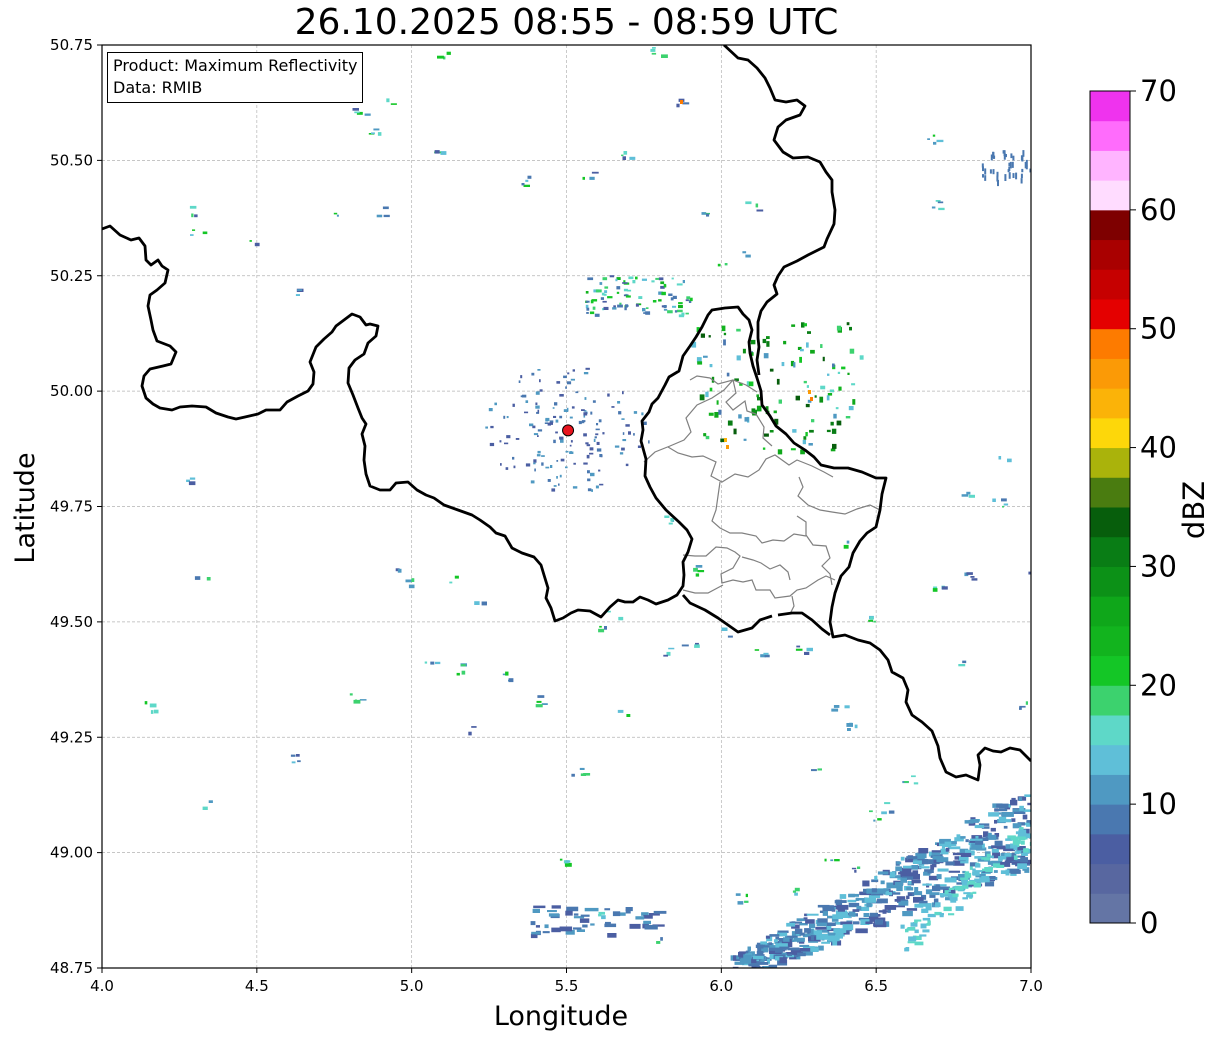 The height and width of the screenshot is (1040, 1219). I want to click on y-tick-label: 48.75, so click(71, 968).